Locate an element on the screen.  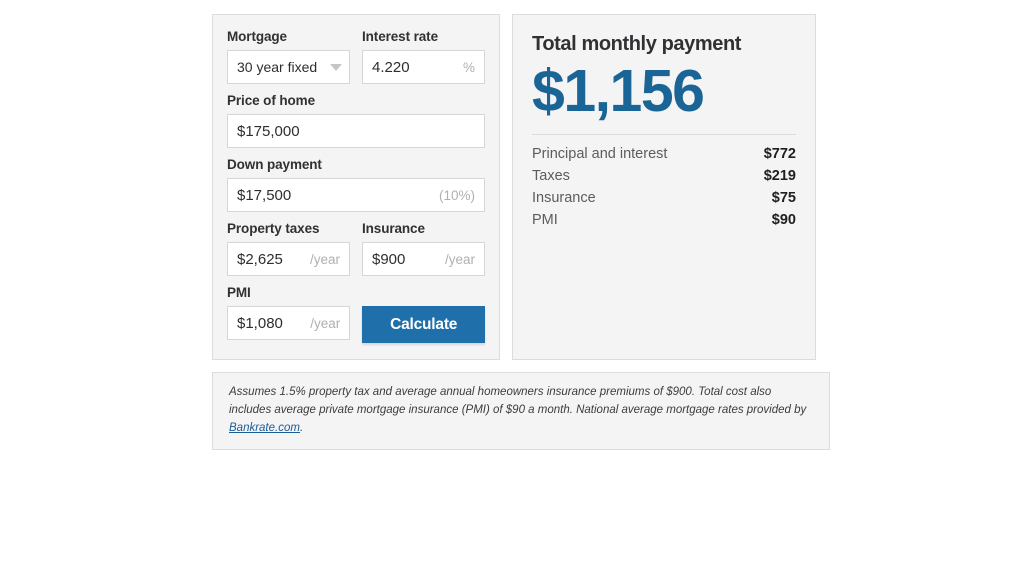
price-of-home-label: Price of home is located at coordinates (271, 100).